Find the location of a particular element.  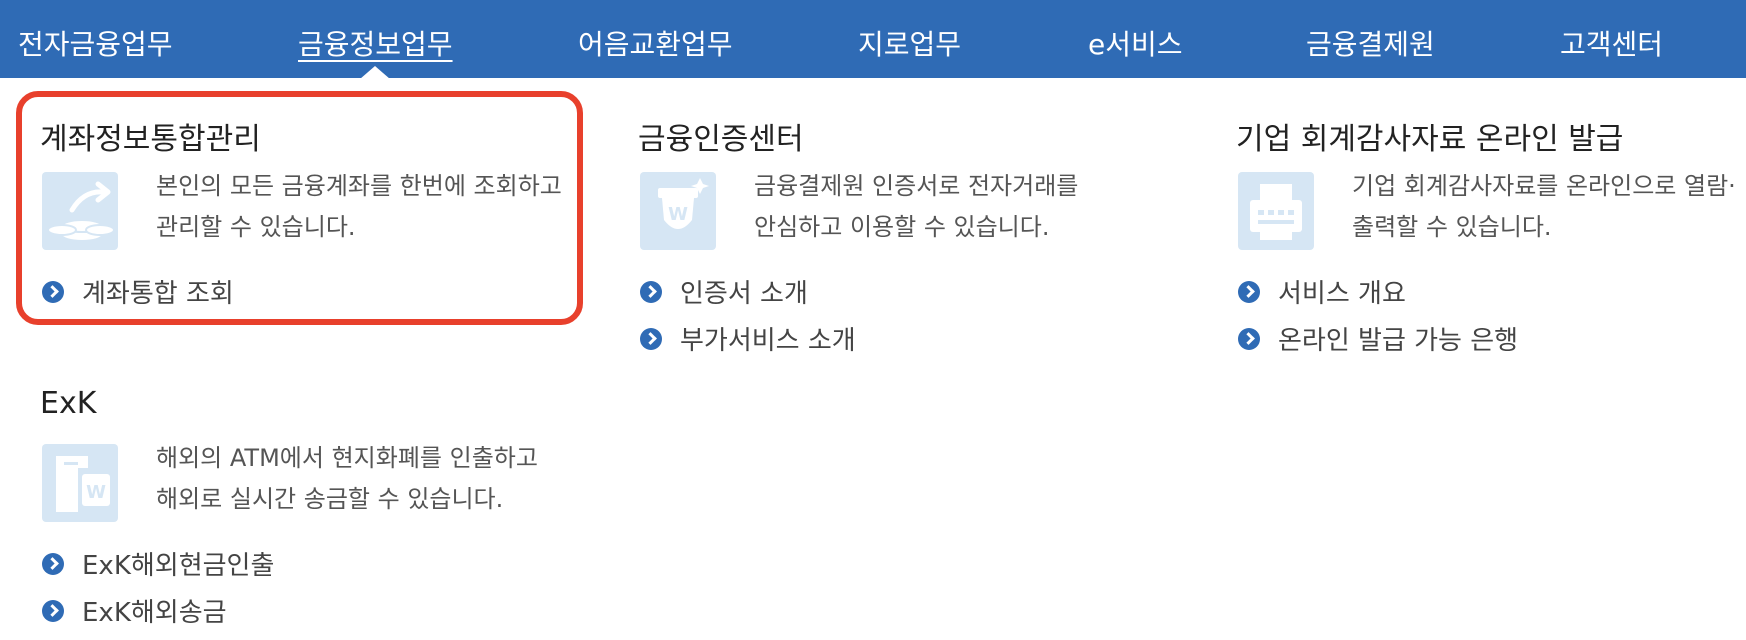

link-service-overview: 서비스 개요 is located at coordinates (1378, 291).